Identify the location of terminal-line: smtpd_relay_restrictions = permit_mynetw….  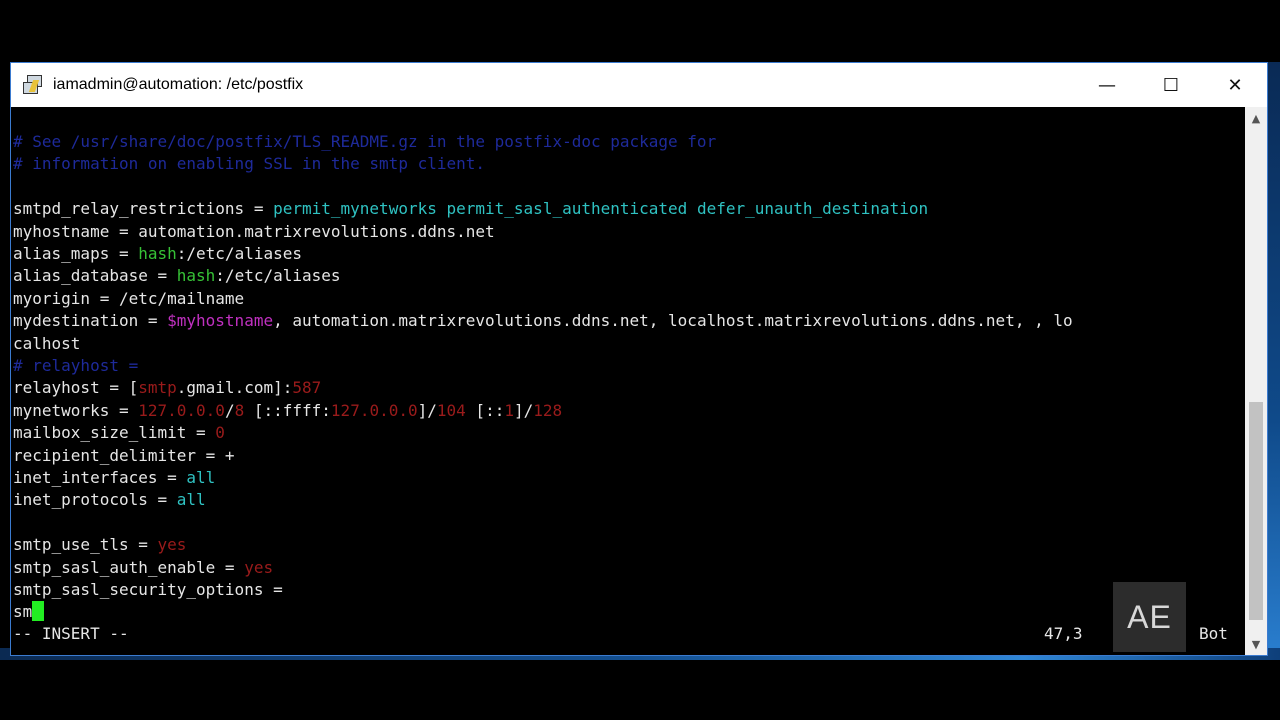
(470, 209).